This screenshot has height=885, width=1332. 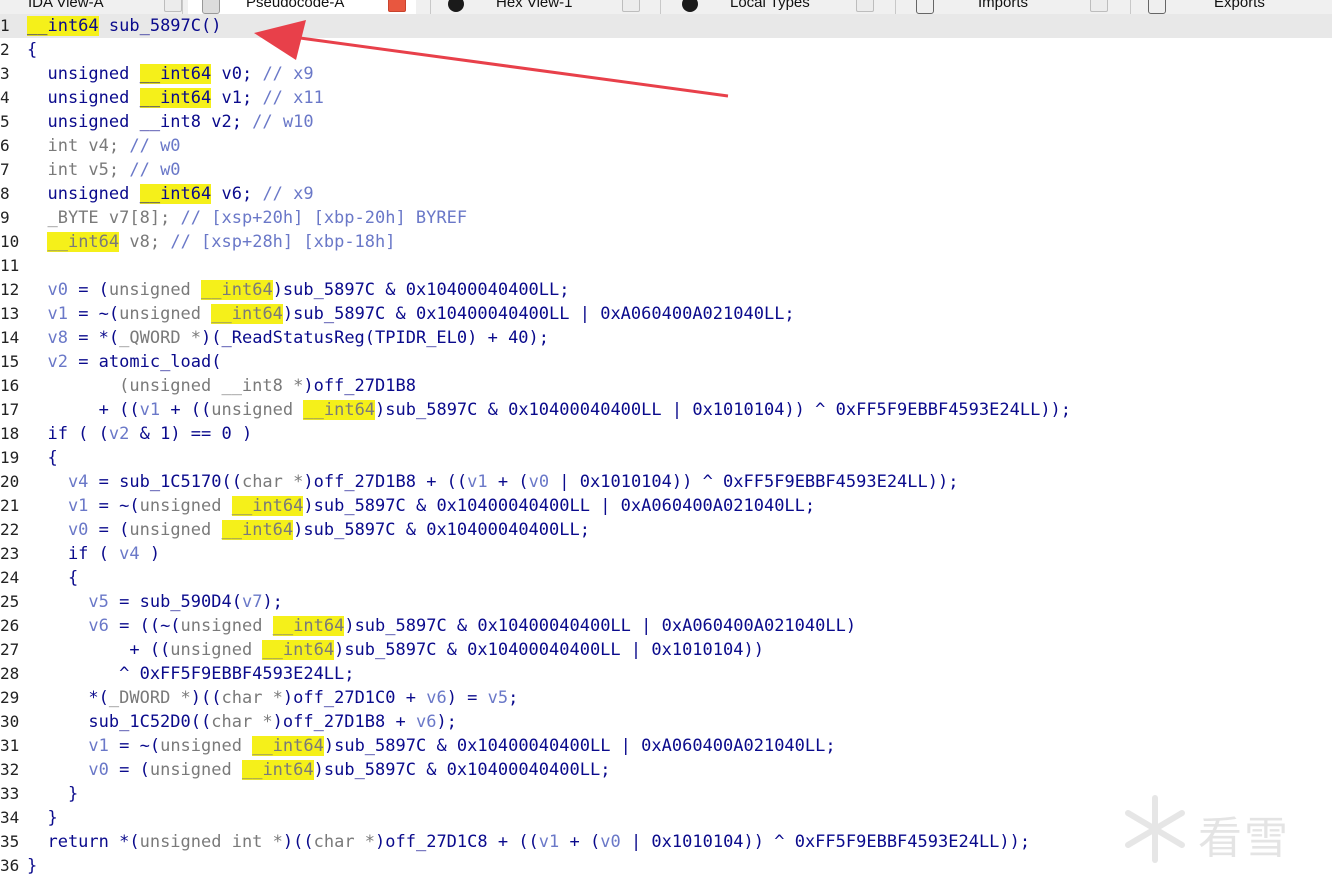 I want to click on arrow-head, so click(x=280, y=40).